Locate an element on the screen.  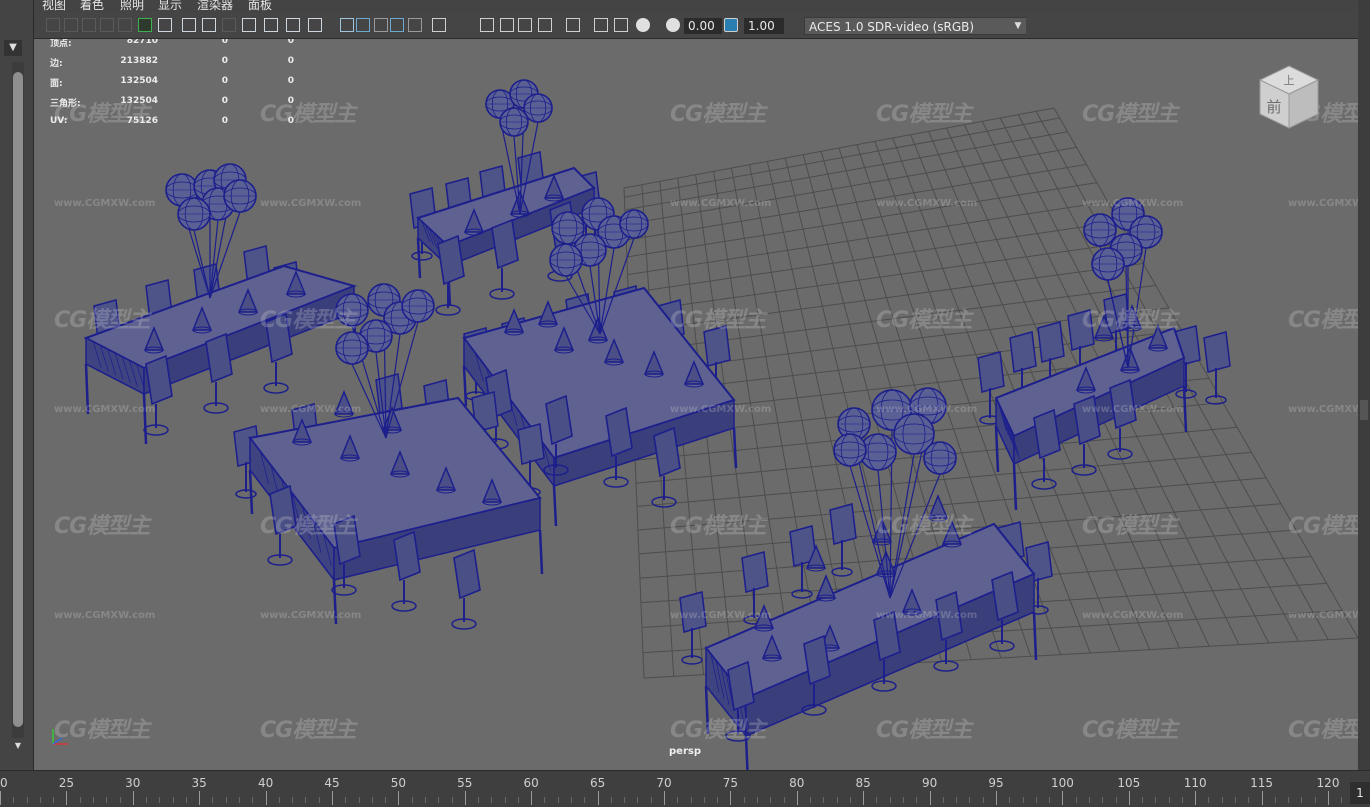
timeline-tick-label: 45 is located at coordinates (332, 783).